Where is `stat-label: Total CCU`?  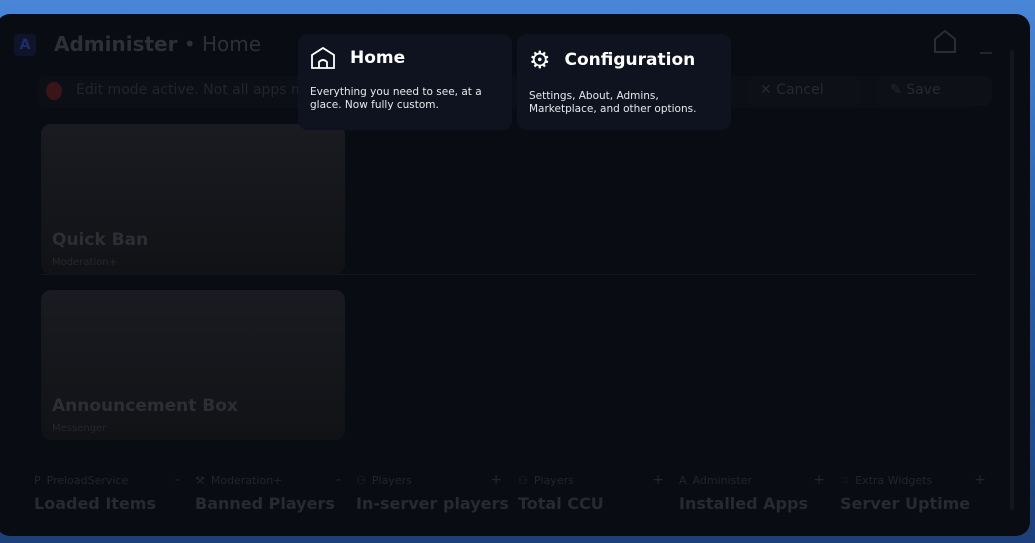 stat-label: Total CCU is located at coordinates (561, 503).